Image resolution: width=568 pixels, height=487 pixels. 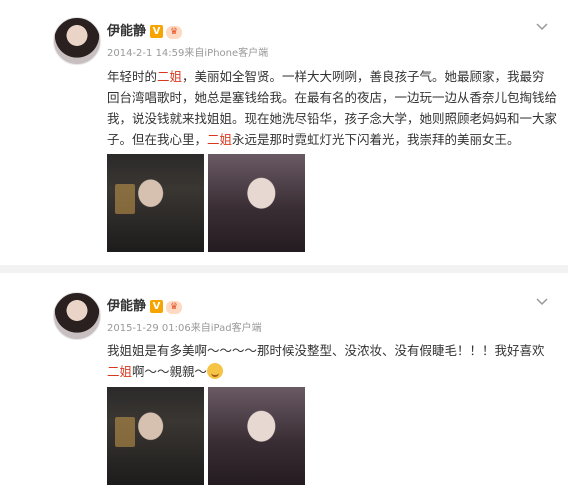 What do you see at coordinates (126, 306) in the screenshot?
I see `username: 伊能静` at bounding box center [126, 306].